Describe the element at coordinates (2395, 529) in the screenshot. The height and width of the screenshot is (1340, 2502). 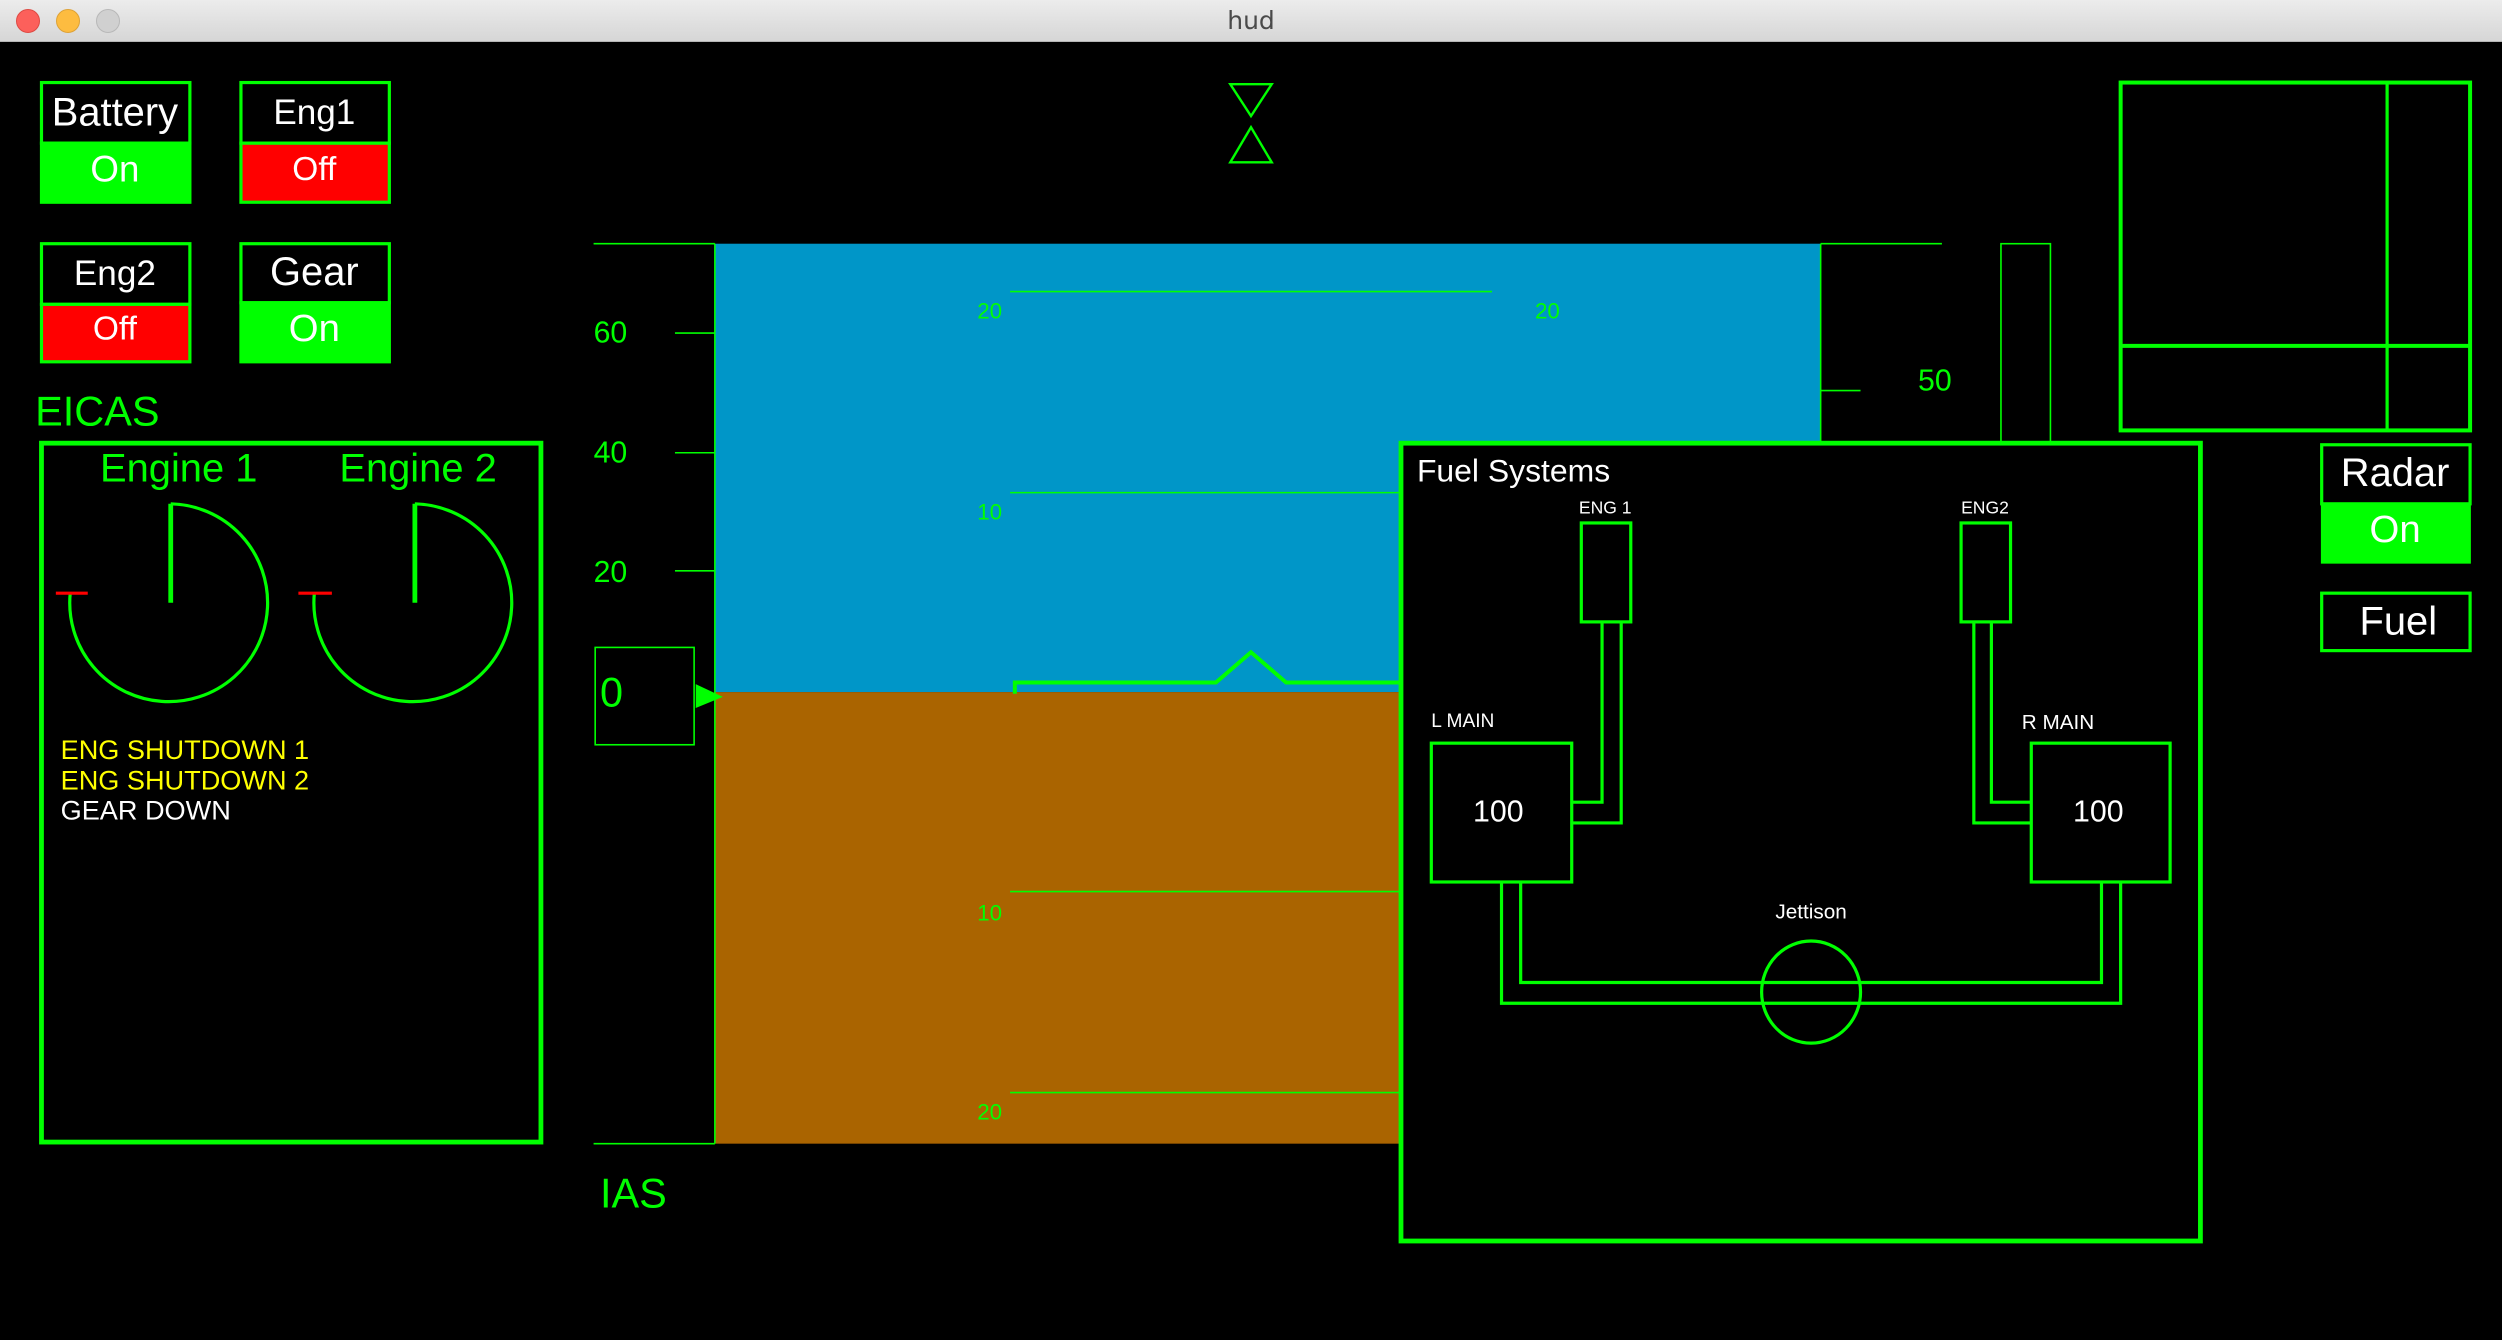
I see `radar-state: On` at that location.